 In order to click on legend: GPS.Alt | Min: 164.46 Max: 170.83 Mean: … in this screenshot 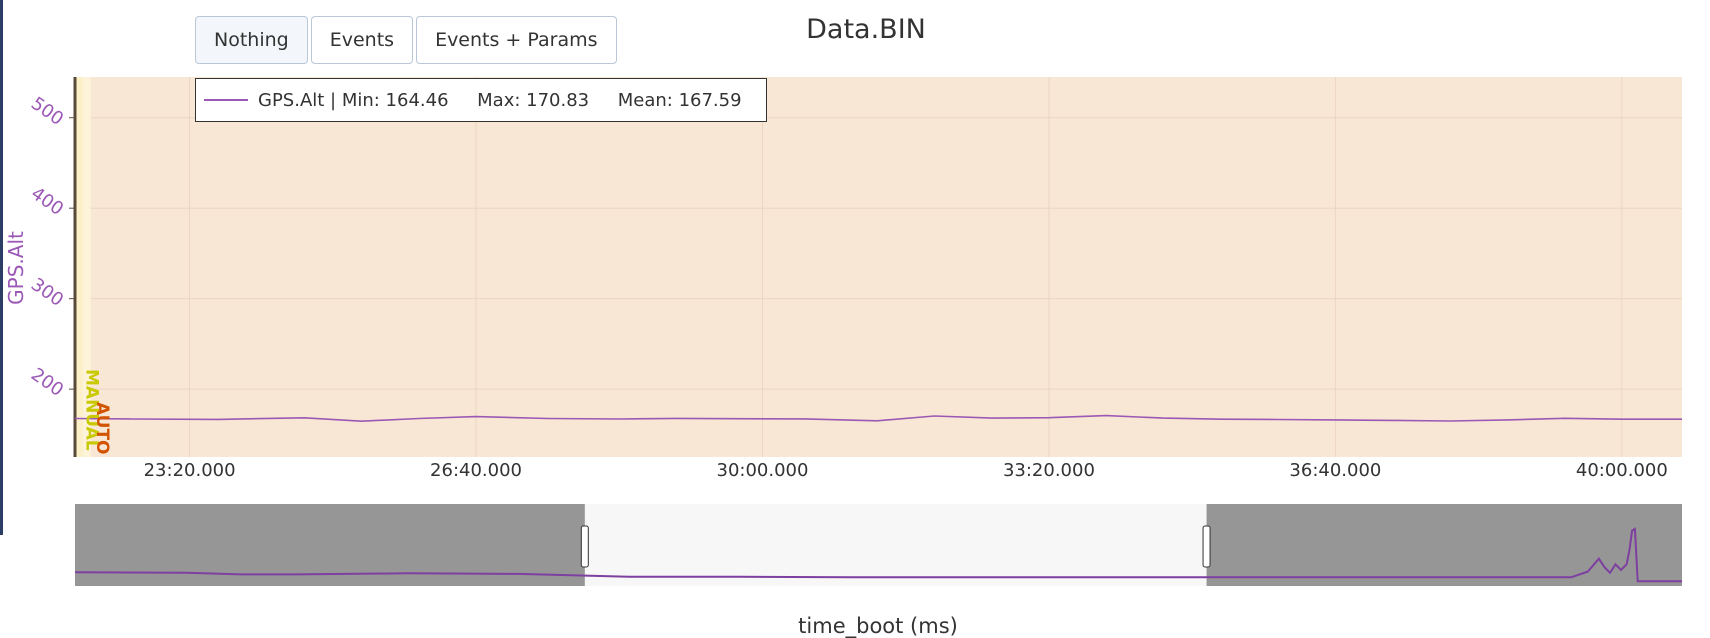, I will do `click(481, 100)`.